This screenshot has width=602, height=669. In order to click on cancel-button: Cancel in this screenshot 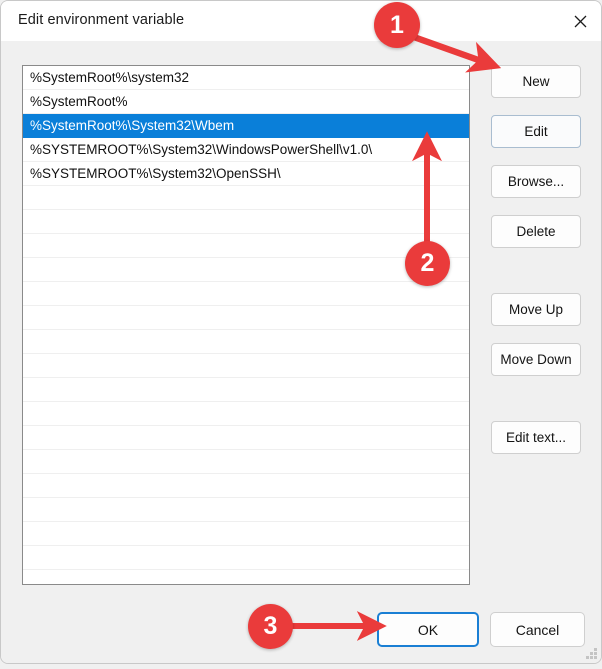, I will do `click(537, 629)`.